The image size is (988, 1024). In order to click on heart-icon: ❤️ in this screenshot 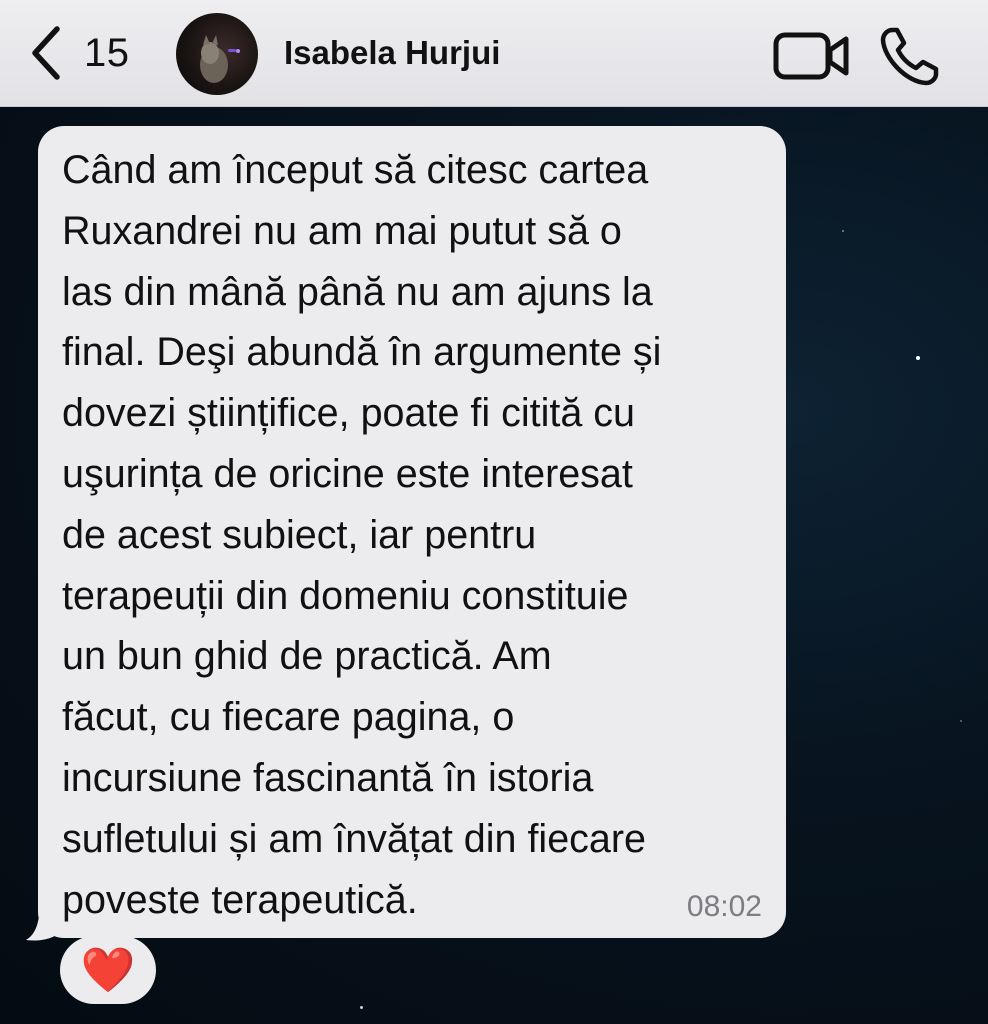, I will do `click(108, 970)`.